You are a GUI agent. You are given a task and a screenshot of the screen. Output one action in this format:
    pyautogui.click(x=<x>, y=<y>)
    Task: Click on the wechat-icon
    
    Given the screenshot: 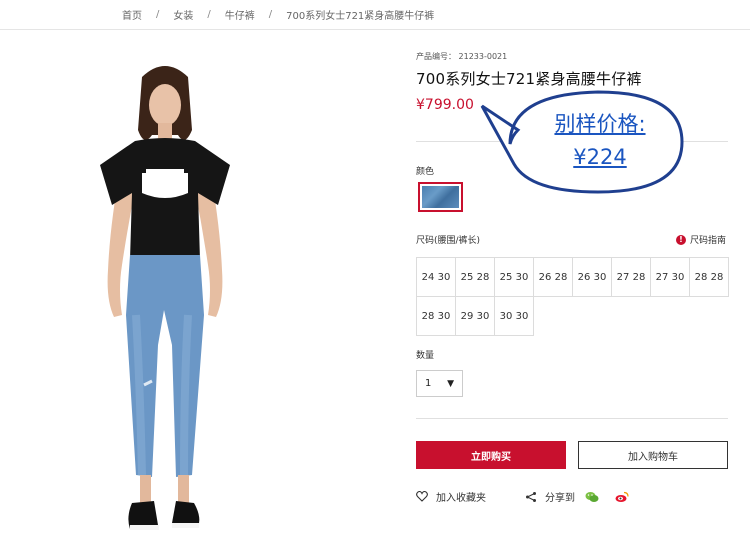 What is the action you would take?
    pyautogui.click(x=592, y=497)
    